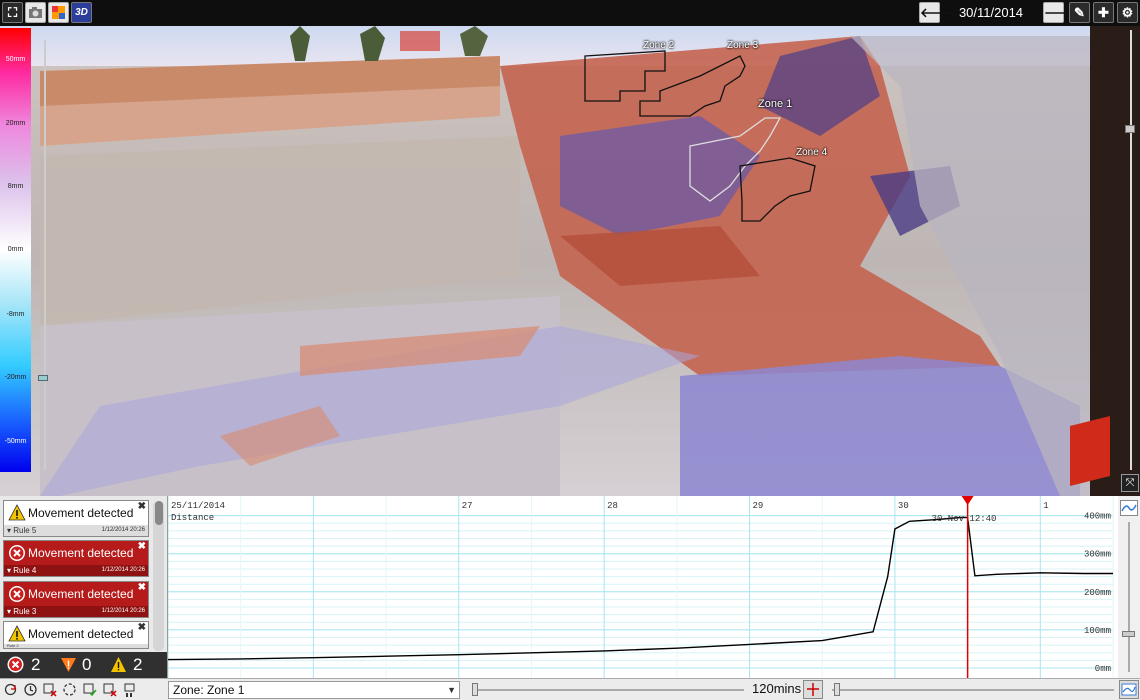 This screenshot has width=1140, height=700. I want to click on alert-item: Movement detected ✖ Rule 2, so click(76, 635).